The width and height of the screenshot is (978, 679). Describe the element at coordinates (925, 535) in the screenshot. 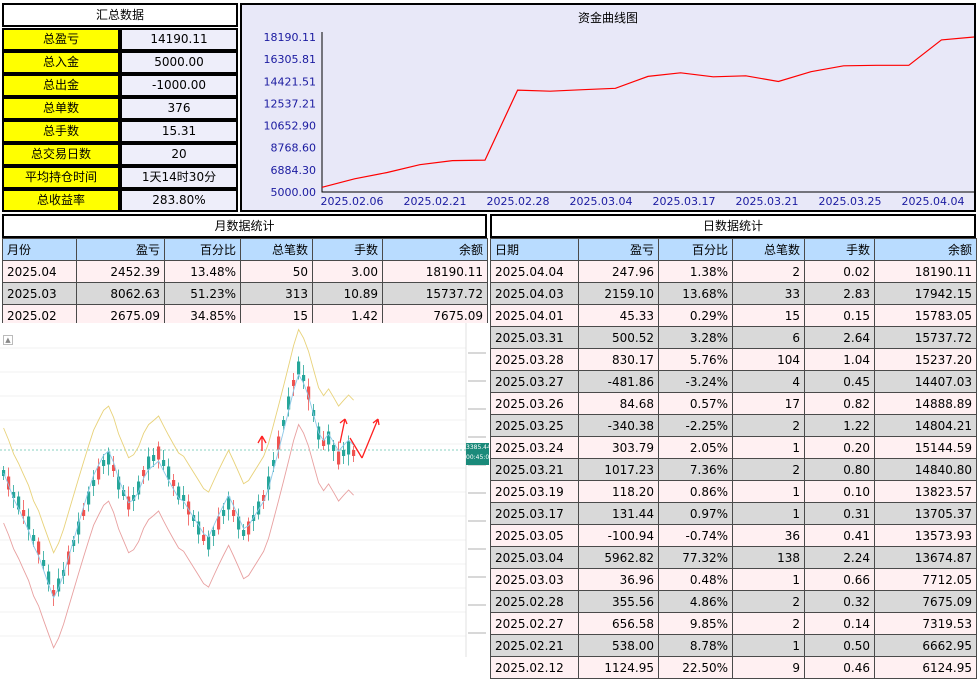

I see `daily-cell: 13573.93` at that location.